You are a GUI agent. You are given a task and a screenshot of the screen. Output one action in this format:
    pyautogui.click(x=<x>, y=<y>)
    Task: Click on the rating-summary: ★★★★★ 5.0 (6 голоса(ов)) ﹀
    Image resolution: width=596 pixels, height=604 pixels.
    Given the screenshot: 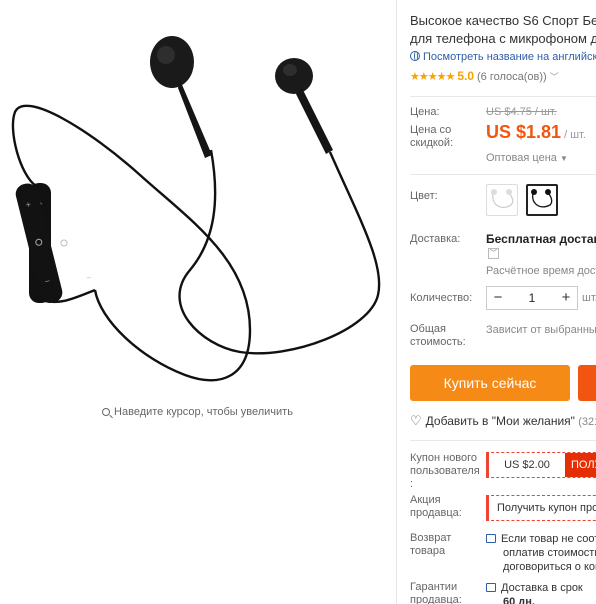 What is the action you would take?
    pyautogui.click(x=484, y=76)
    